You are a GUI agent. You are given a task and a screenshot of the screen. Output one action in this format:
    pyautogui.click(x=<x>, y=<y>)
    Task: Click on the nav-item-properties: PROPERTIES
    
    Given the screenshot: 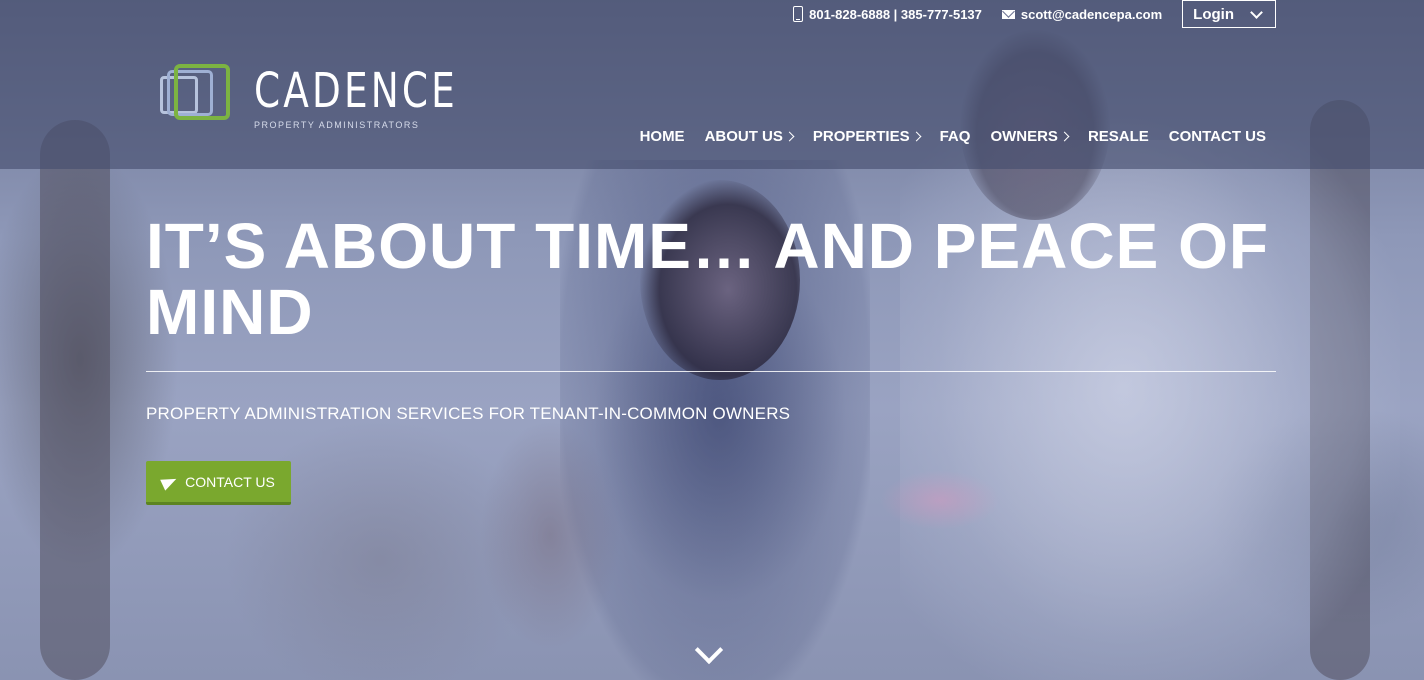 What is the action you would take?
    pyautogui.click(x=867, y=136)
    